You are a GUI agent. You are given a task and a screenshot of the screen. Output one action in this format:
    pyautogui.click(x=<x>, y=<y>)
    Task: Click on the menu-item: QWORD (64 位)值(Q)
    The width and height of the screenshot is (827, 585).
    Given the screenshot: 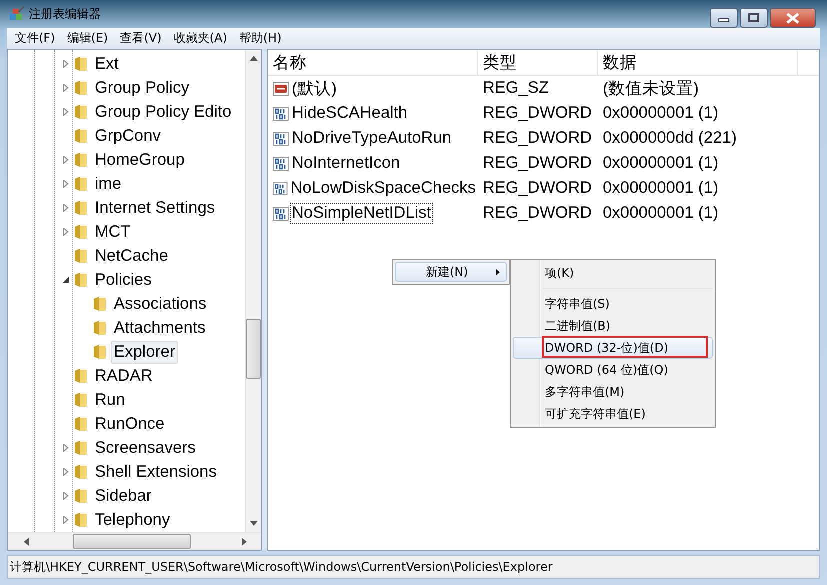 What is the action you would take?
    pyautogui.click(x=613, y=370)
    